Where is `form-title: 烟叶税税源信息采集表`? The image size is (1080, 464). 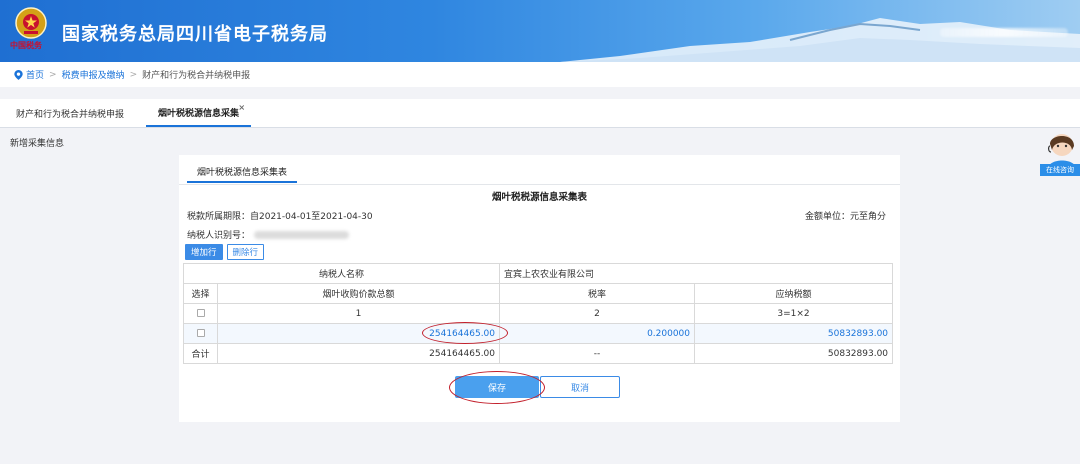
form-title: 烟叶税税源信息采集表 is located at coordinates (539, 197).